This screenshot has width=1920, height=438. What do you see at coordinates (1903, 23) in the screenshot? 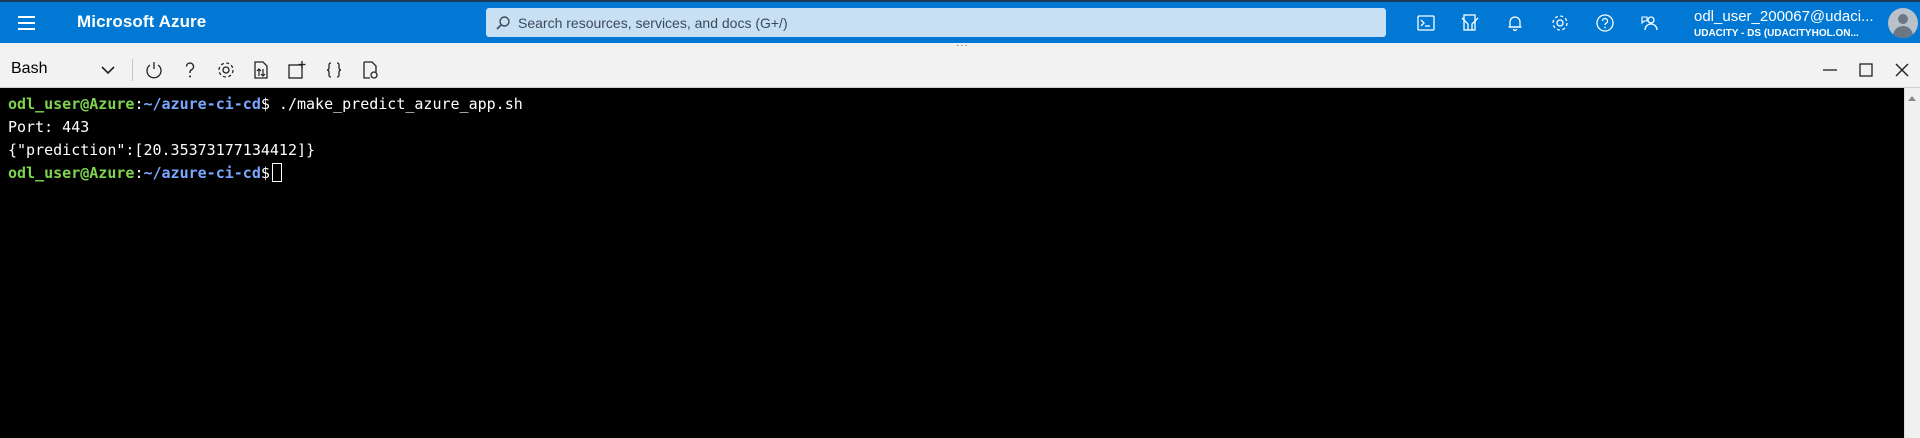
I see `avatar` at bounding box center [1903, 23].